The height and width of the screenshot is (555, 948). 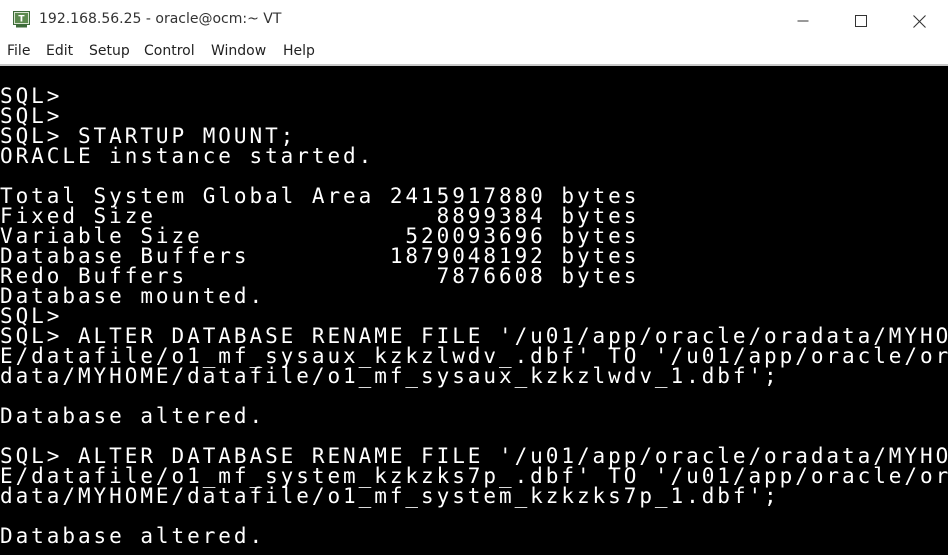 I want to click on terminal-line: Database mounted., so click(x=133, y=296).